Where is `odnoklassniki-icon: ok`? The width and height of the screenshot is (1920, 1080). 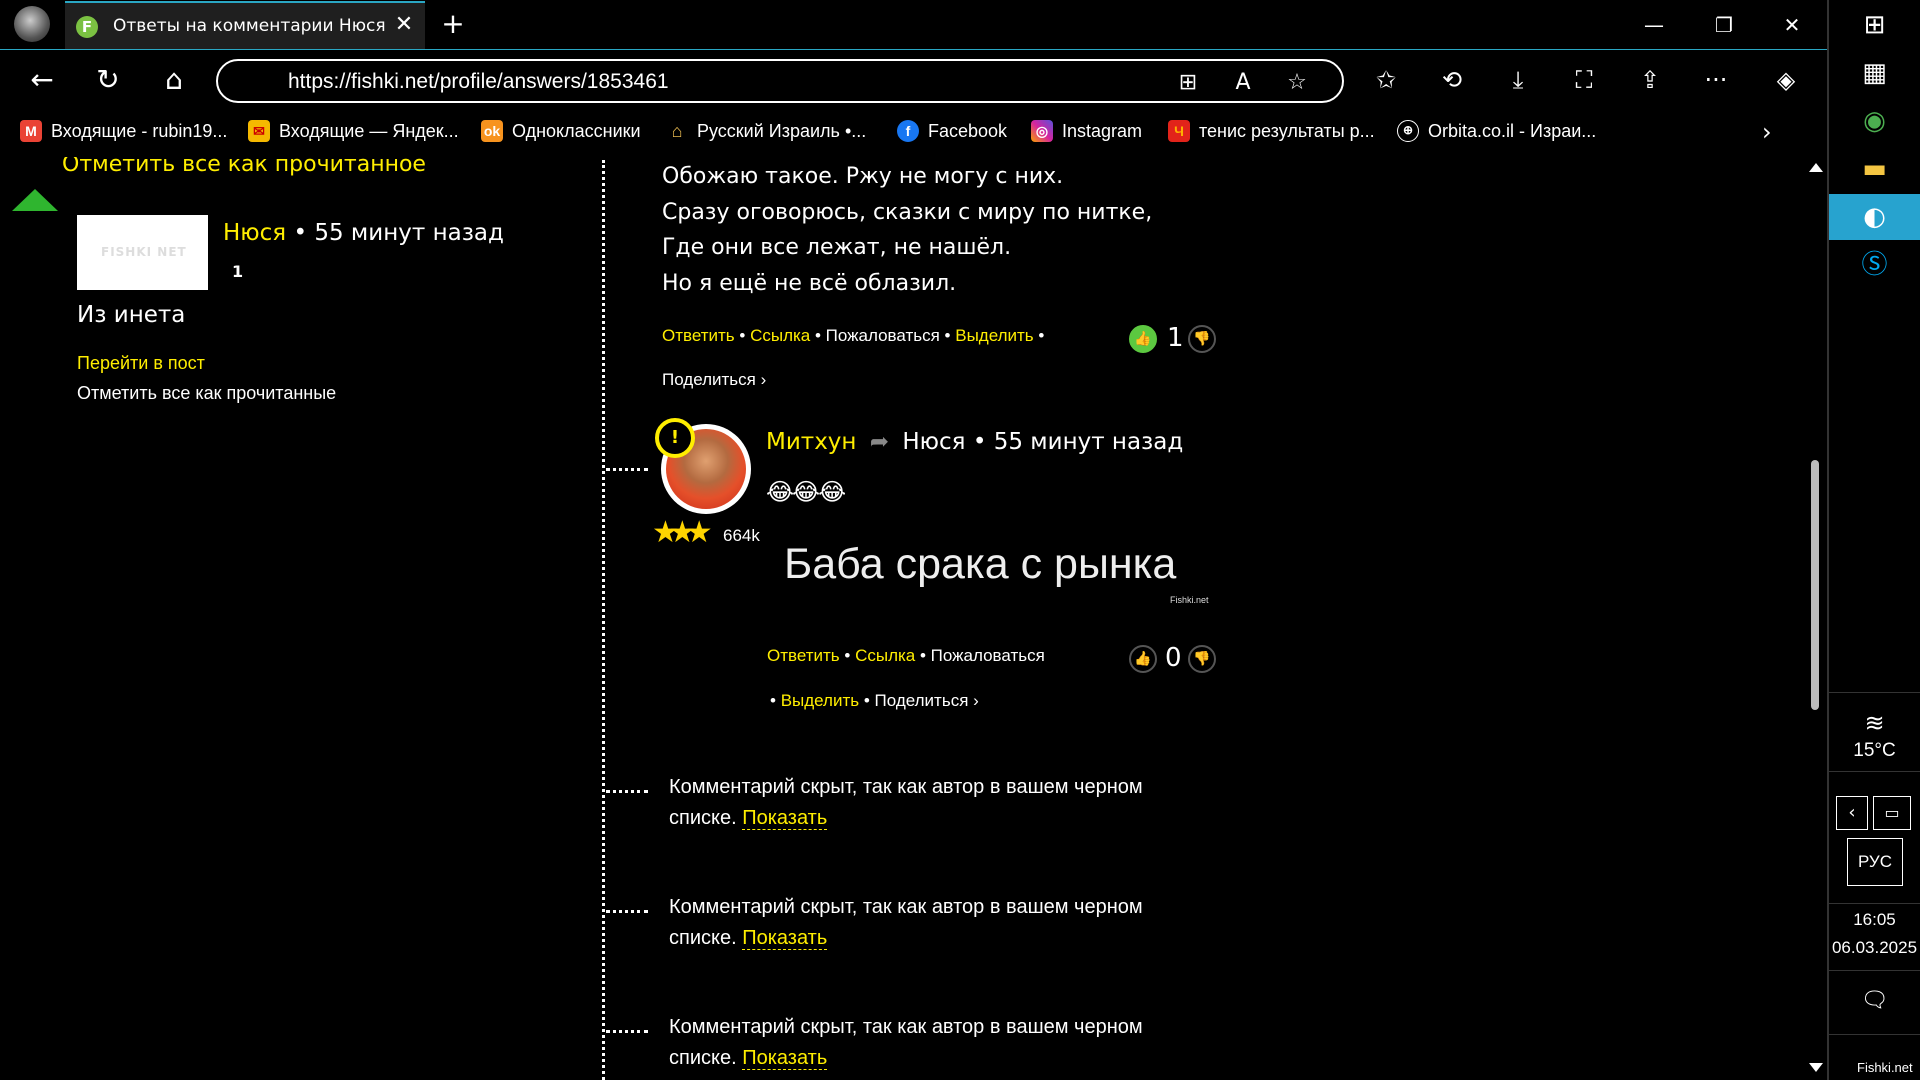
odnoklassniki-icon: ok is located at coordinates (492, 131).